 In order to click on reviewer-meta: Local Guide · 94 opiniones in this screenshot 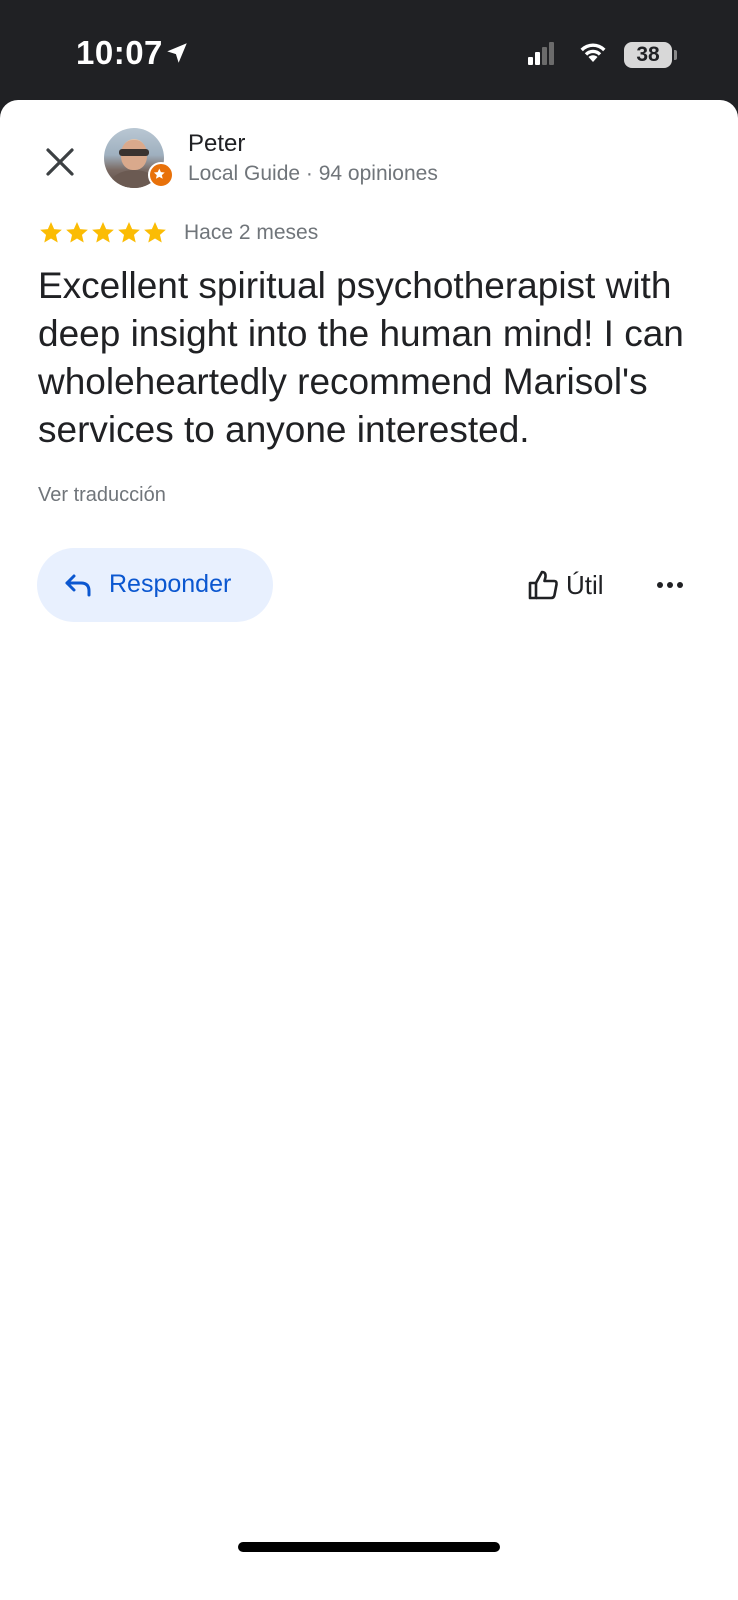, I will do `click(313, 173)`.